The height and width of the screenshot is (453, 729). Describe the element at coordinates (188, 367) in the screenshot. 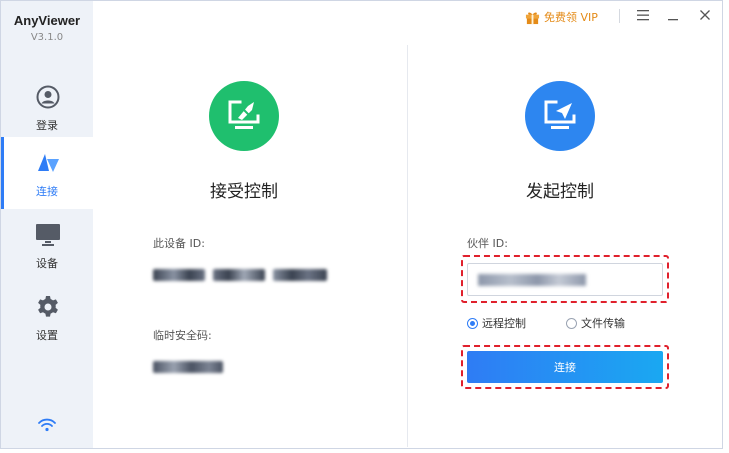

I see `temp-code-value-redacted` at that location.